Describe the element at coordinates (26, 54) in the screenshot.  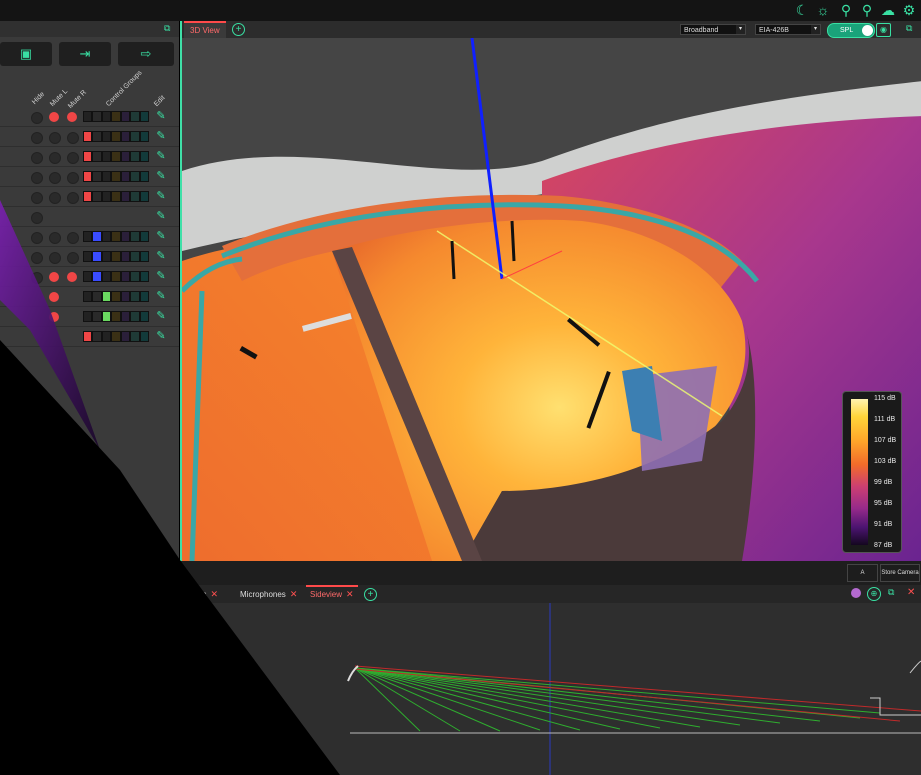
I see `new-folder-button: ▣` at that location.